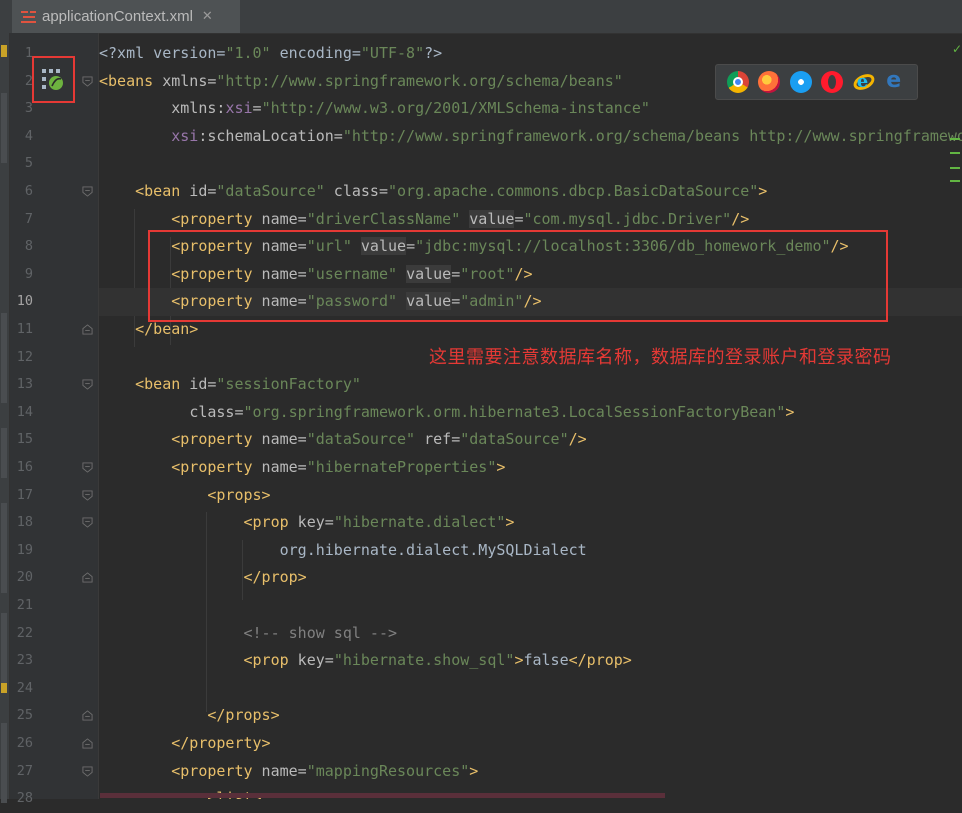  What do you see at coordinates (28, 108) in the screenshot?
I see `line-number: 3` at bounding box center [28, 108].